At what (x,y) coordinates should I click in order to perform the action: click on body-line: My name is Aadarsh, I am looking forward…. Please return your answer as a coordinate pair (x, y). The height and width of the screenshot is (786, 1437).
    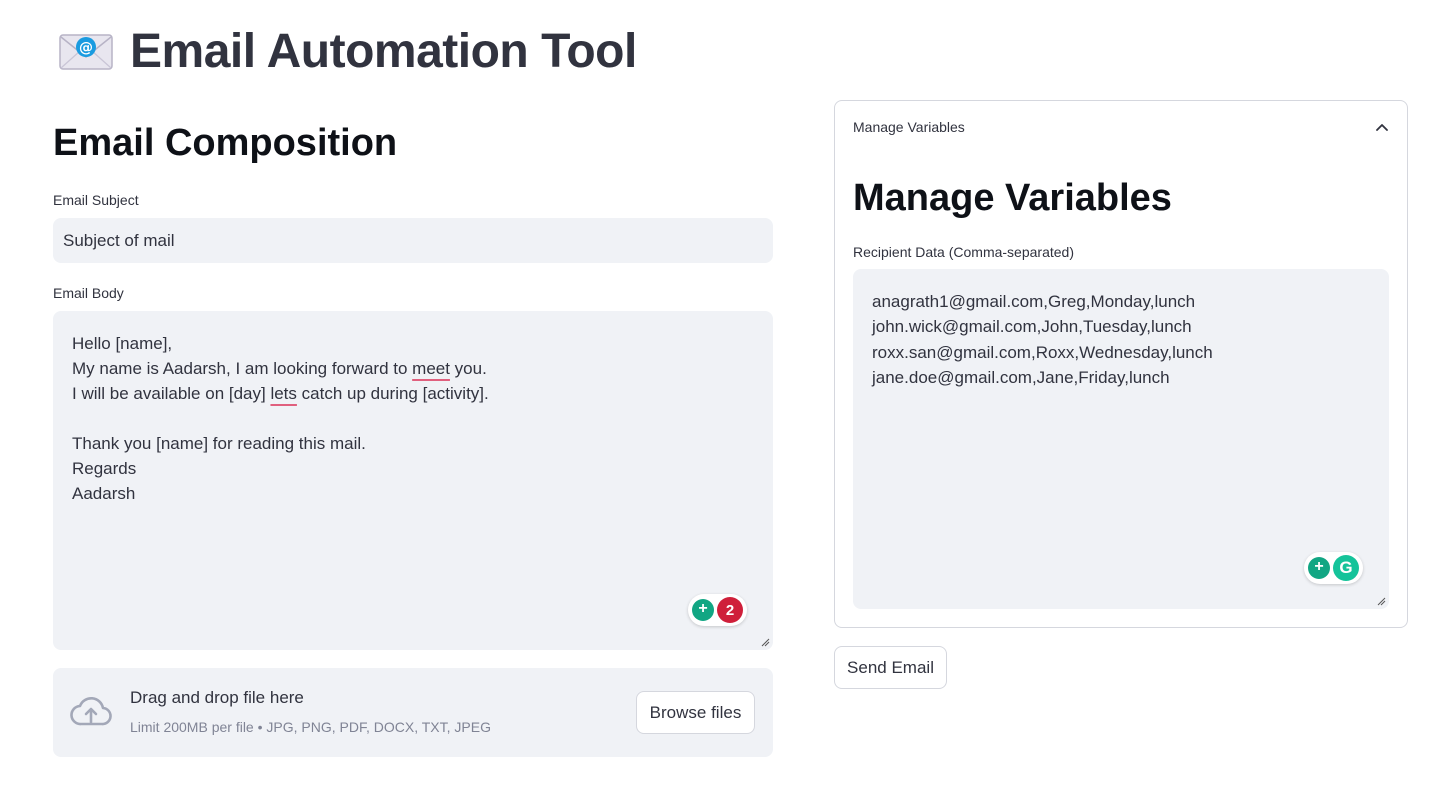
    Looking at the image, I should click on (413, 368).